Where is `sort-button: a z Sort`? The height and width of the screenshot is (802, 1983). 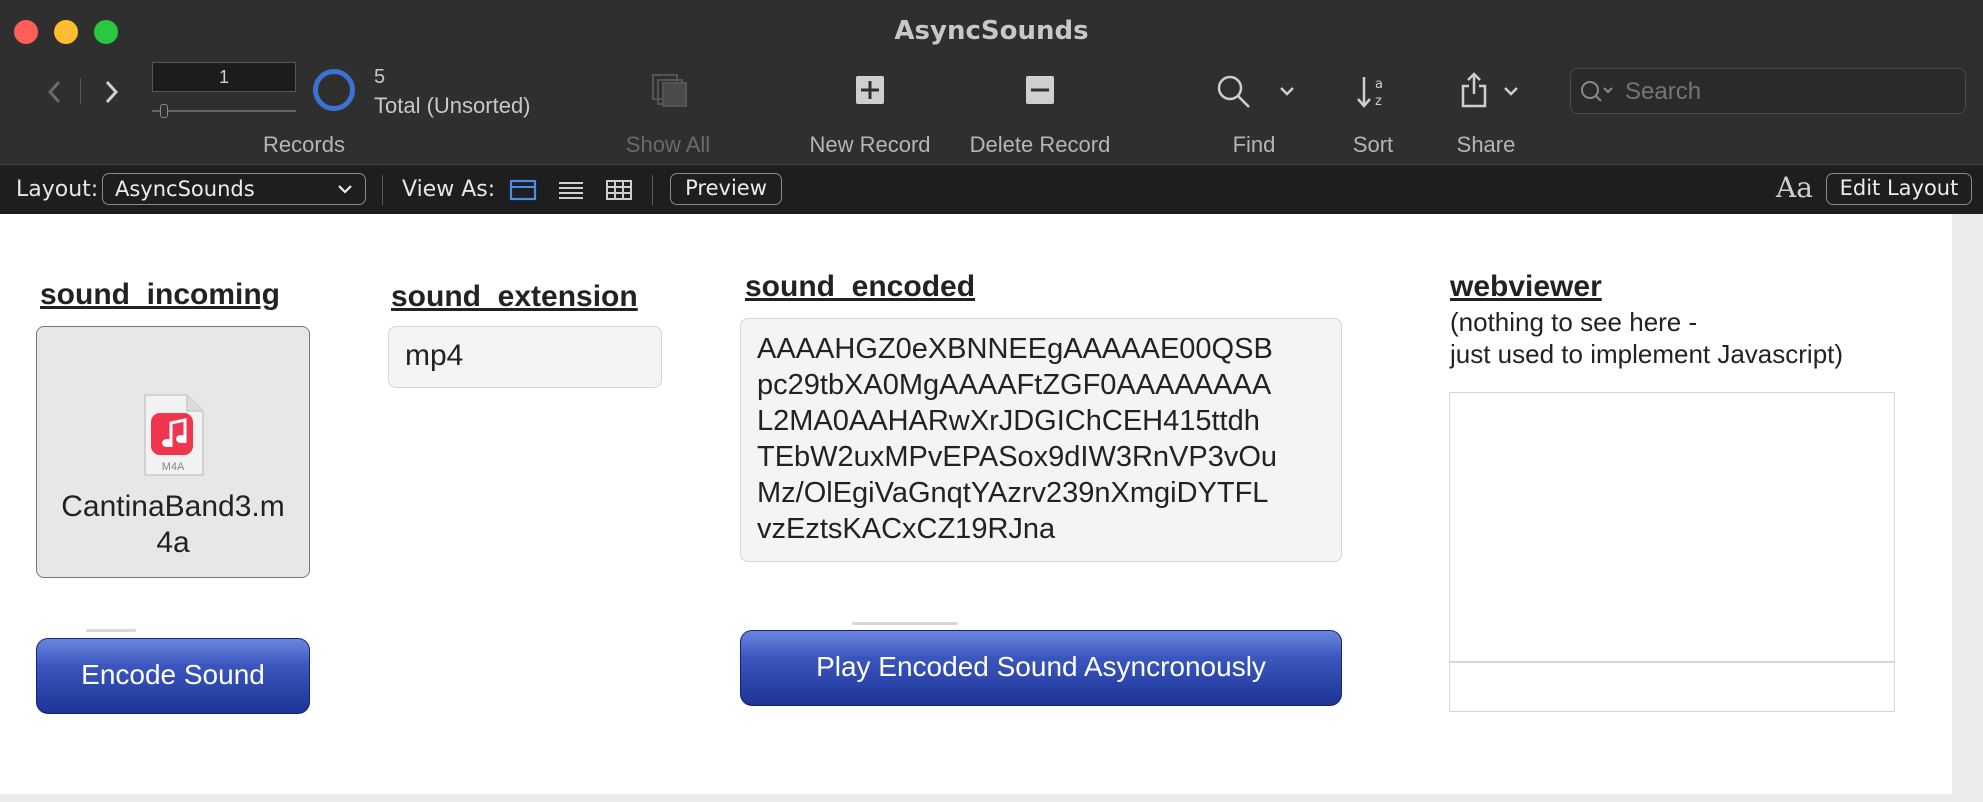 sort-button: a z Sort is located at coordinates (1373, 114).